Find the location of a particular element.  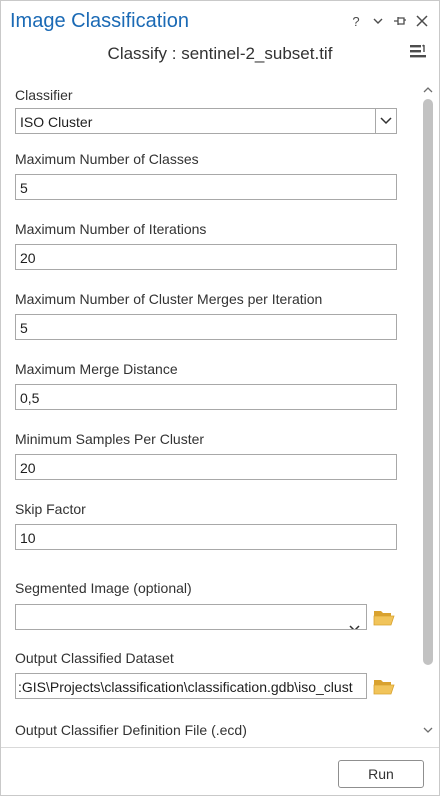

max-merge-distance-field: Maximum Merge Distance 0,5 is located at coordinates (207, 385).